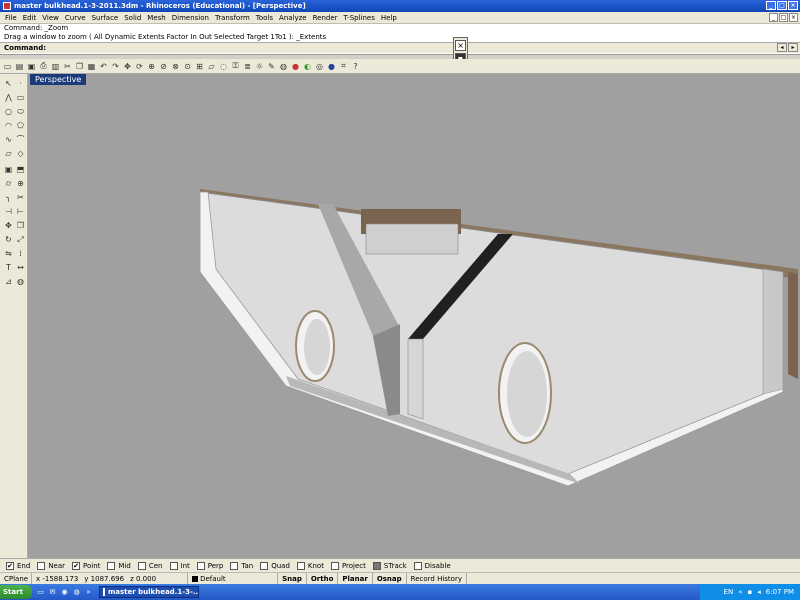  What do you see at coordinates (307, 66) in the screenshot?
I see `material-icon: ◐` at bounding box center [307, 66].